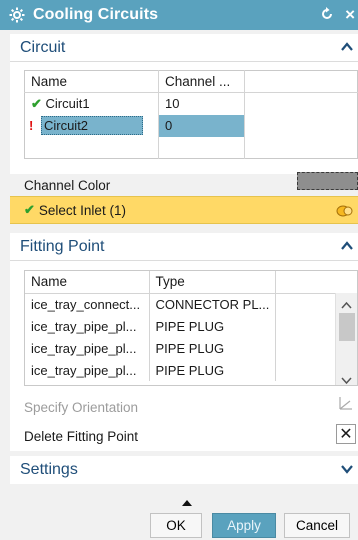 The width and height of the screenshot is (358, 540). What do you see at coordinates (213, 282) in the screenshot?
I see `column-header-type: Type` at bounding box center [213, 282].